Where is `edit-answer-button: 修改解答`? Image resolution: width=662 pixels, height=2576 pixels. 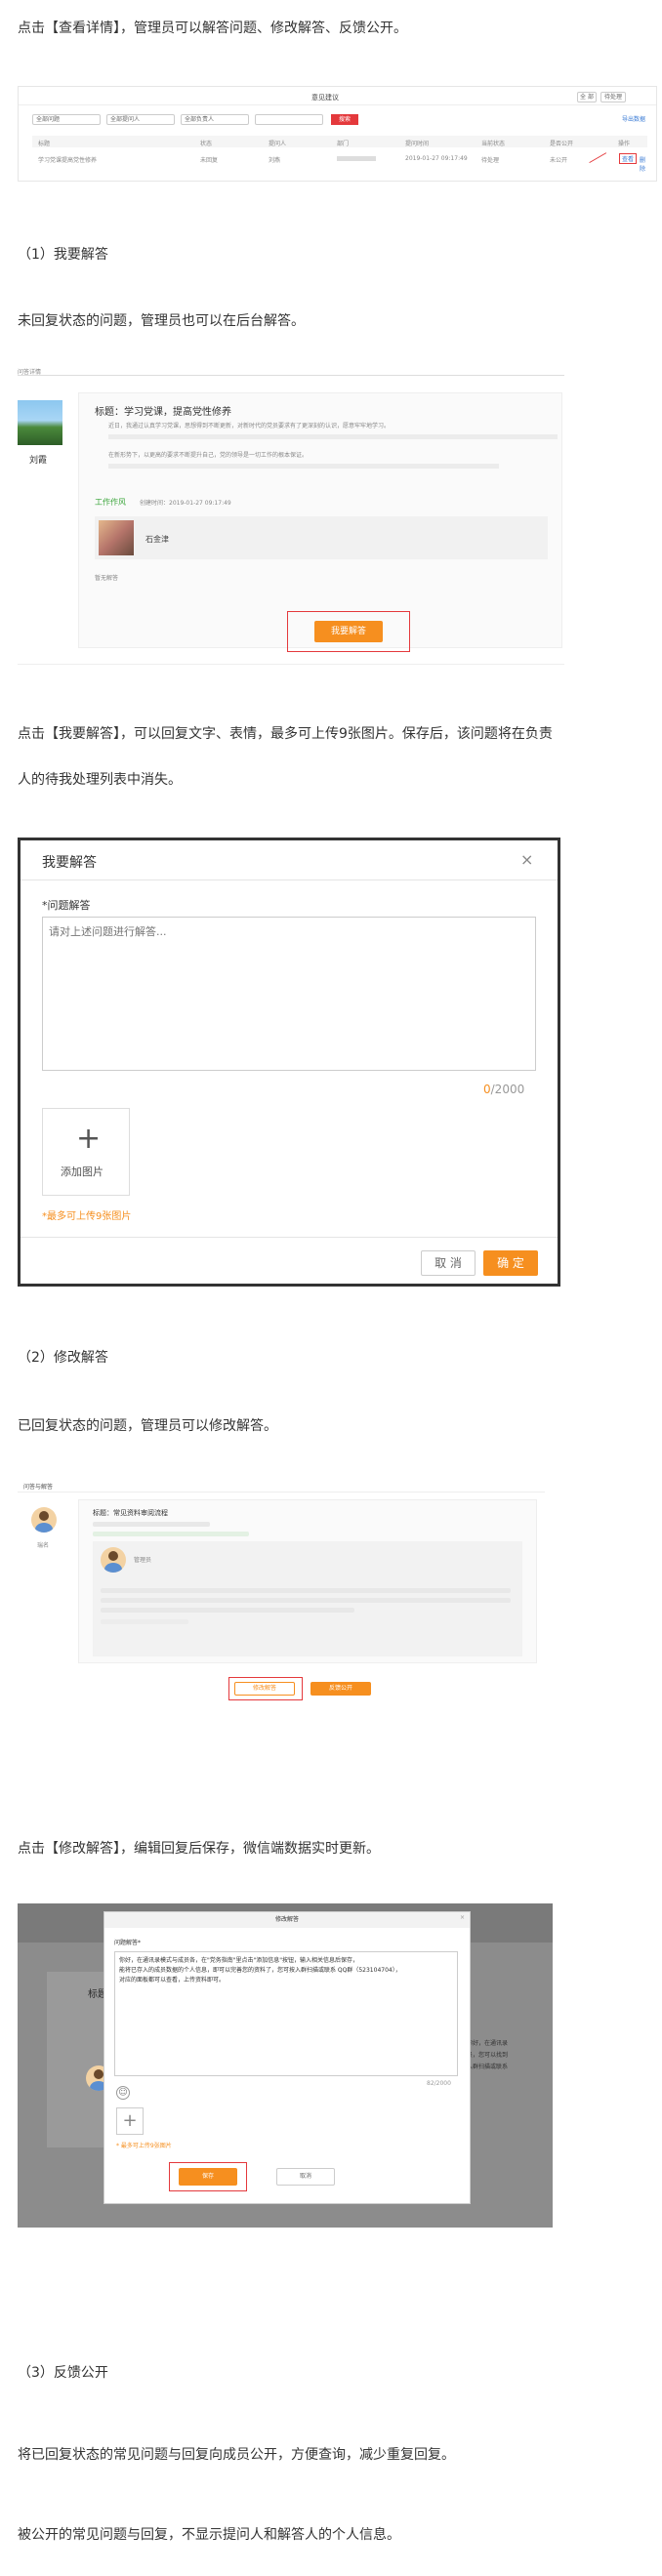 edit-answer-button: 修改解答 is located at coordinates (264, 1689).